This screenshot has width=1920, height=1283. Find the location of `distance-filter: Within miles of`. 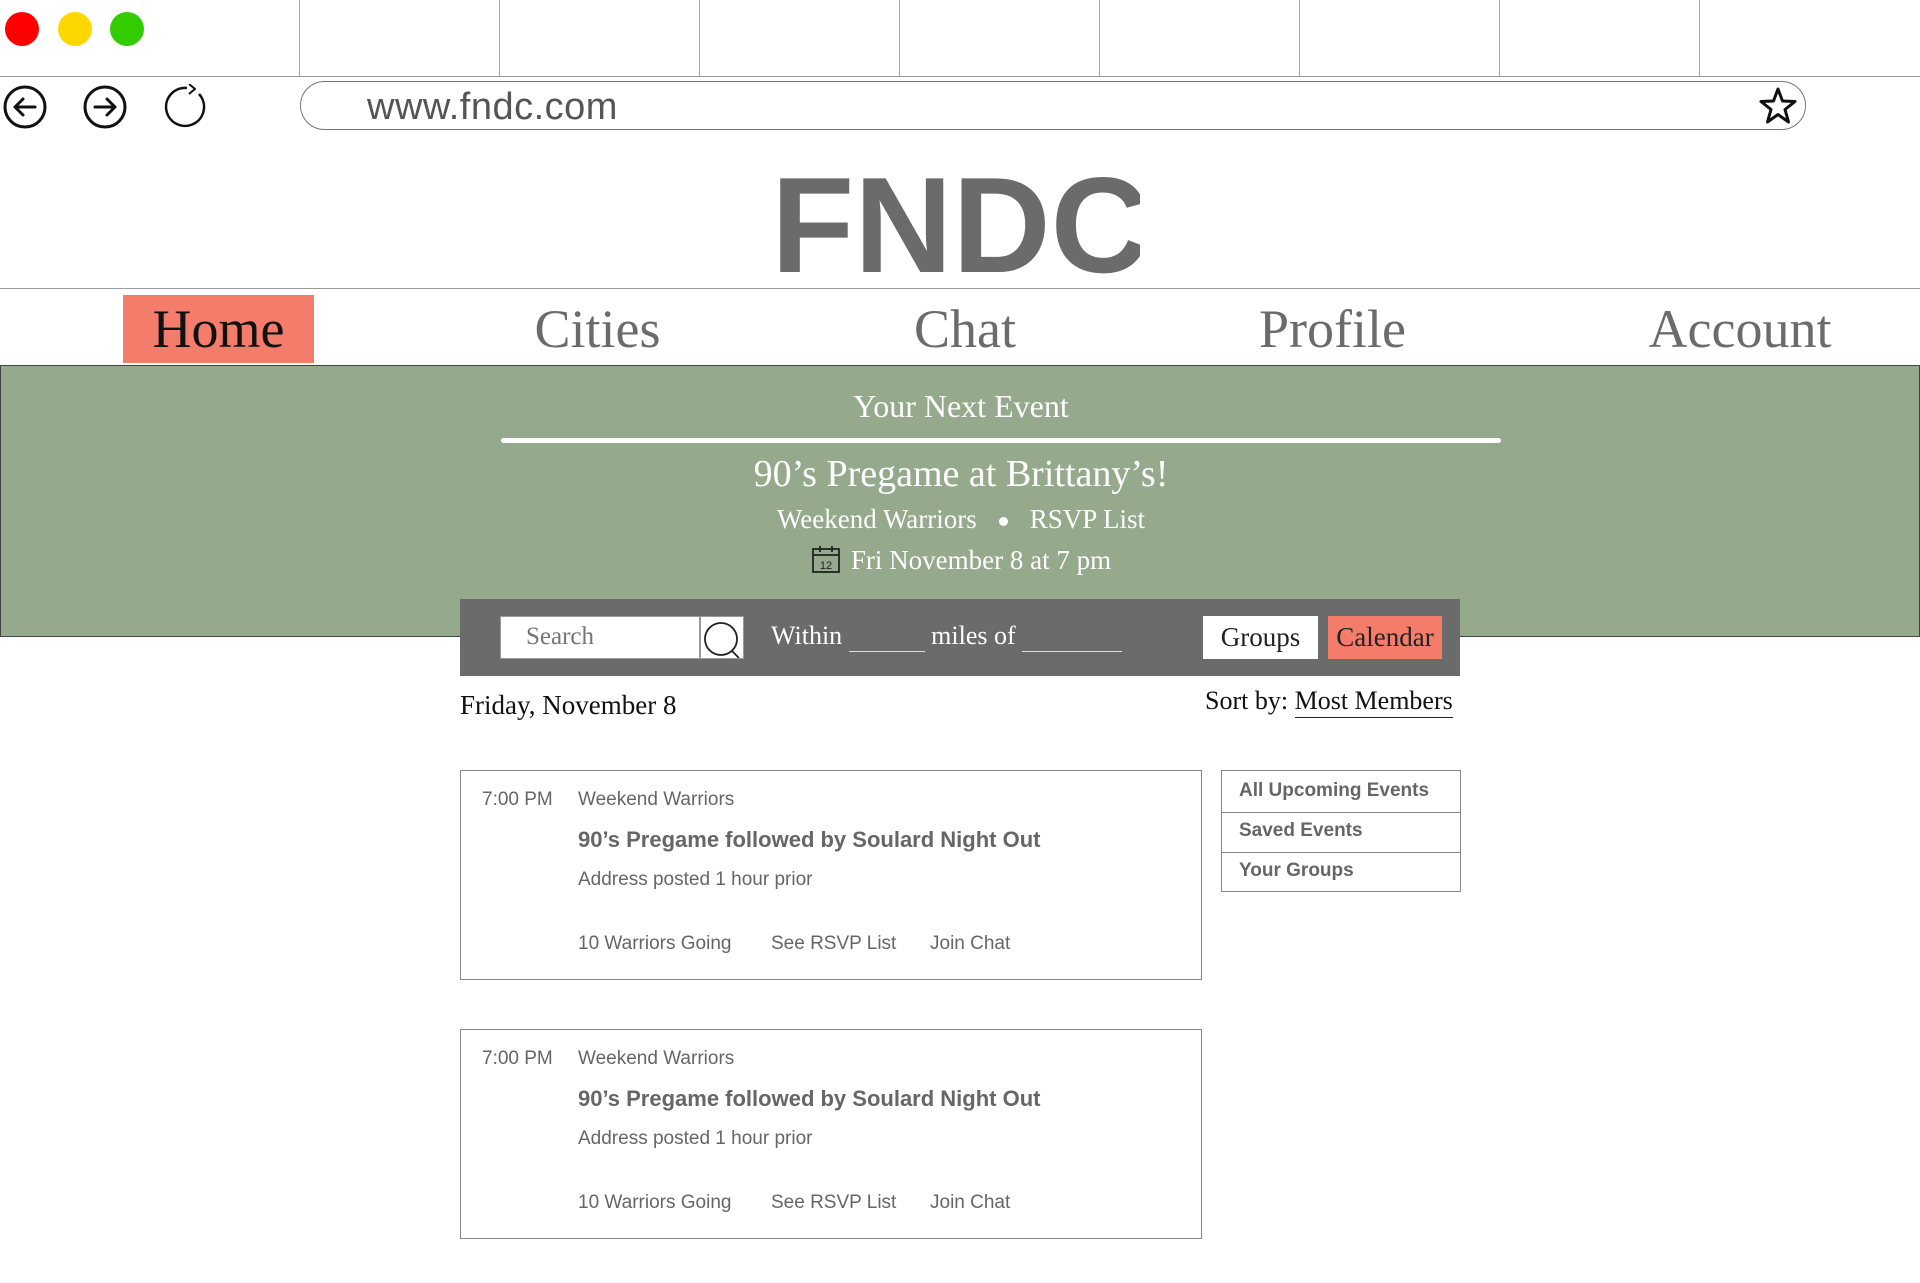

distance-filter: Within miles of is located at coordinates (947, 636).